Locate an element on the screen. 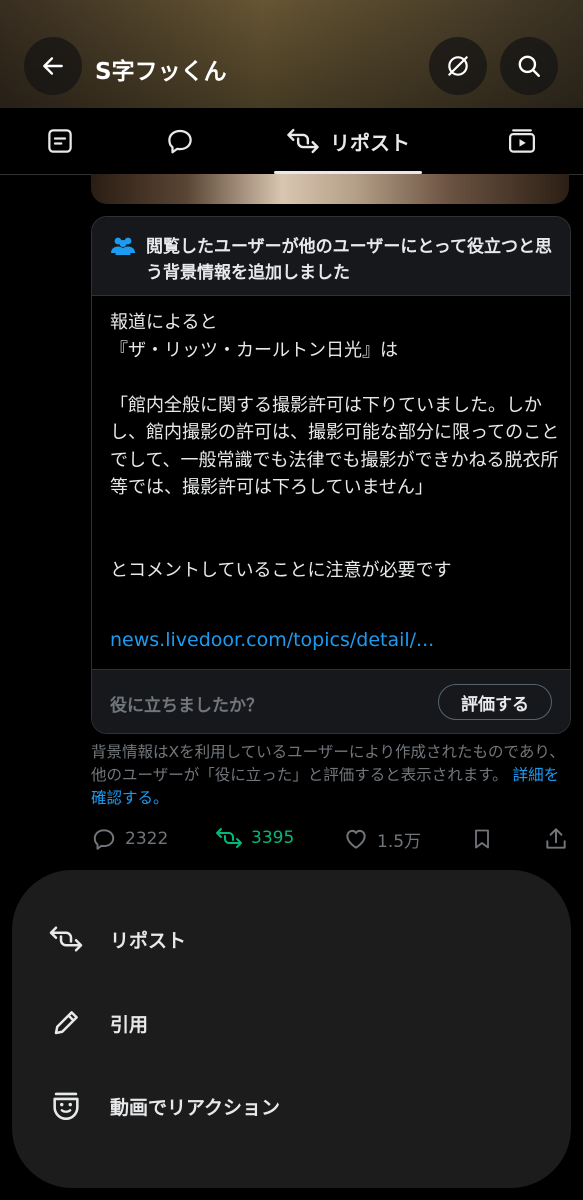 This screenshot has width=583, height=1200. profile-header: S字フッくん is located at coordinates (291, 54).